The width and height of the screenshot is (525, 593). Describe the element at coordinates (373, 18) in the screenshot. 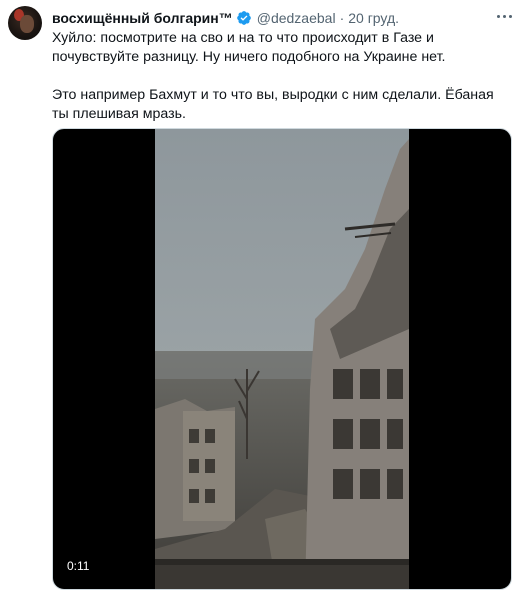

I see `timestamp: 20 груд.` at that location.